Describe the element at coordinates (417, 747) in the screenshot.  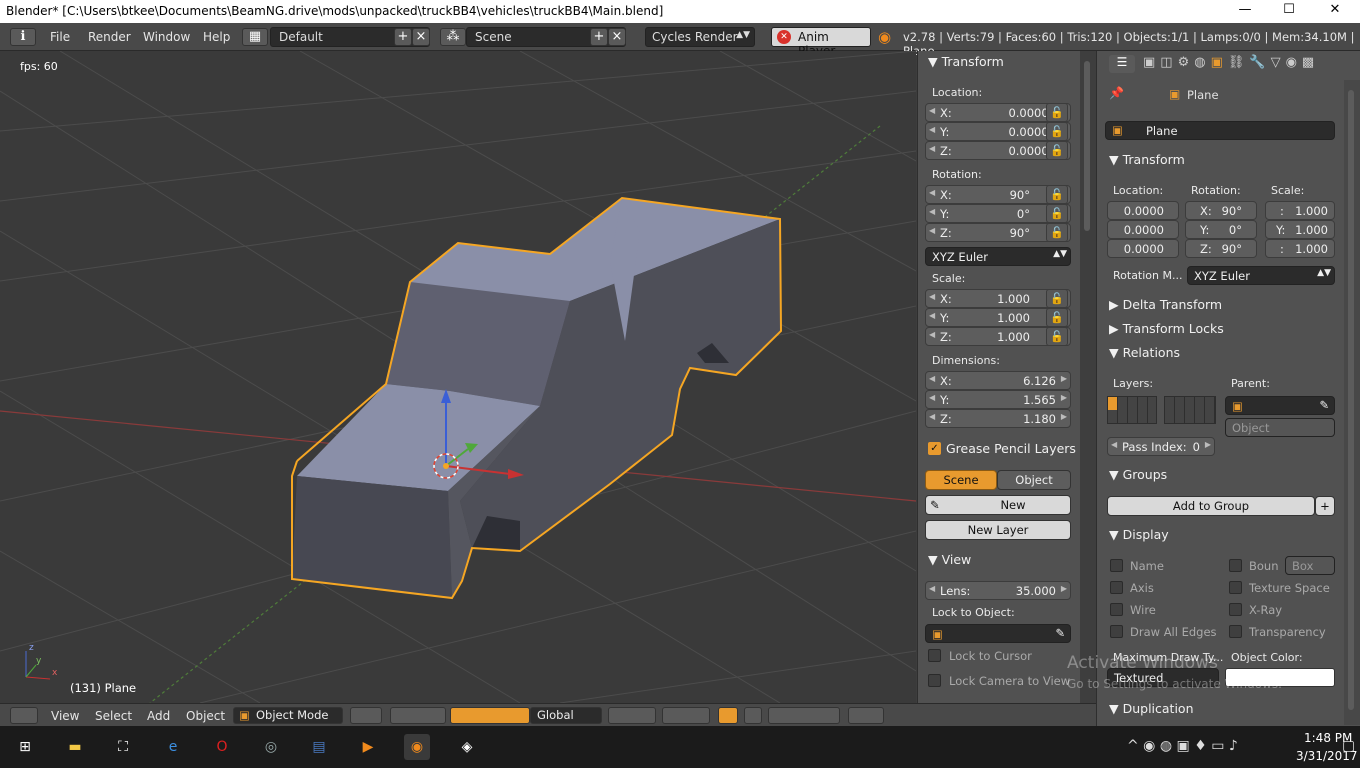
I see `blender-taskbar-icon: ◉` at that location.